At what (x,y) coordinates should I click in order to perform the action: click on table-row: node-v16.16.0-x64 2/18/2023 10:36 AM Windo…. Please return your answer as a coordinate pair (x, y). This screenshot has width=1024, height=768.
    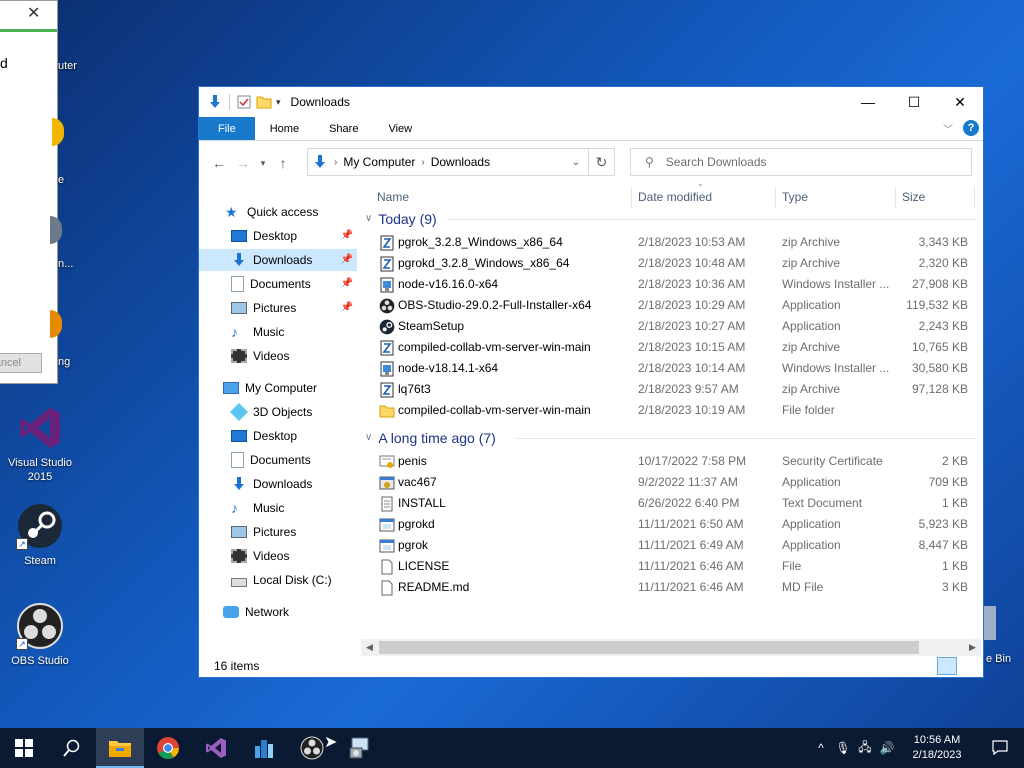
    Looking at the image, I should click on (671, 284).